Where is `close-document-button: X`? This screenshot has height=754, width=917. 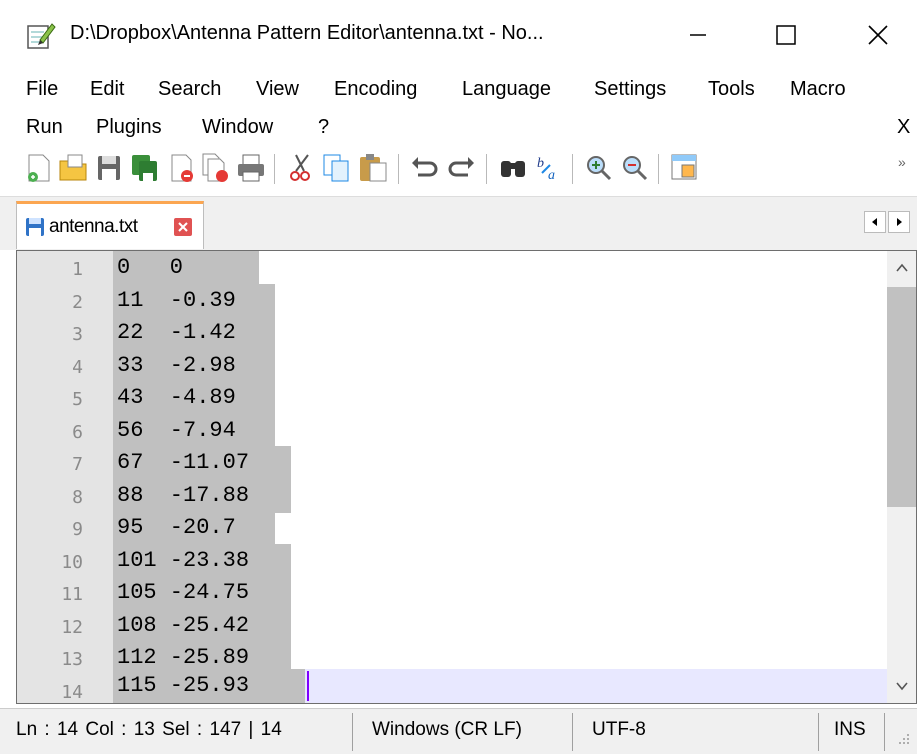 close-document-button: X is located at coordinates (903, 127).